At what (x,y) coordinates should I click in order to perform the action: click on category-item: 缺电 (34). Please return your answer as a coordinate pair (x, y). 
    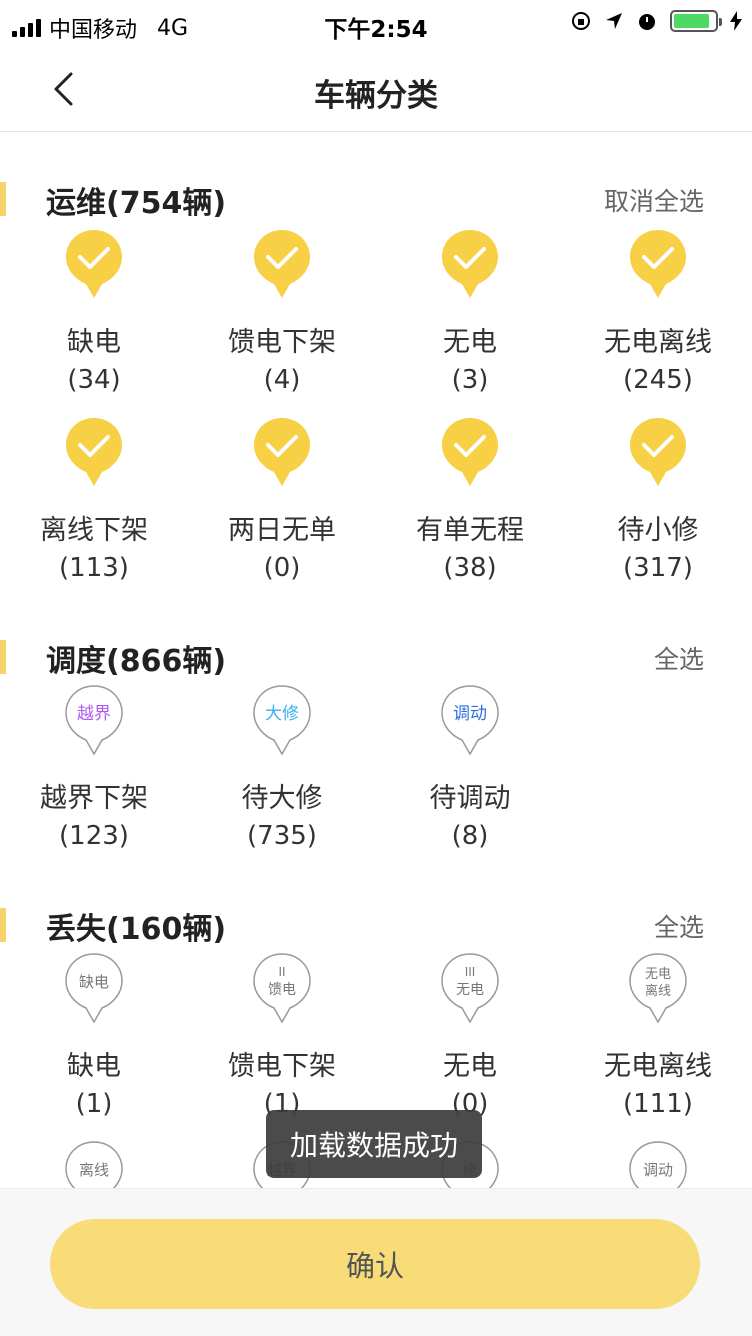
    Looking at the image, I should click on (94, 311).